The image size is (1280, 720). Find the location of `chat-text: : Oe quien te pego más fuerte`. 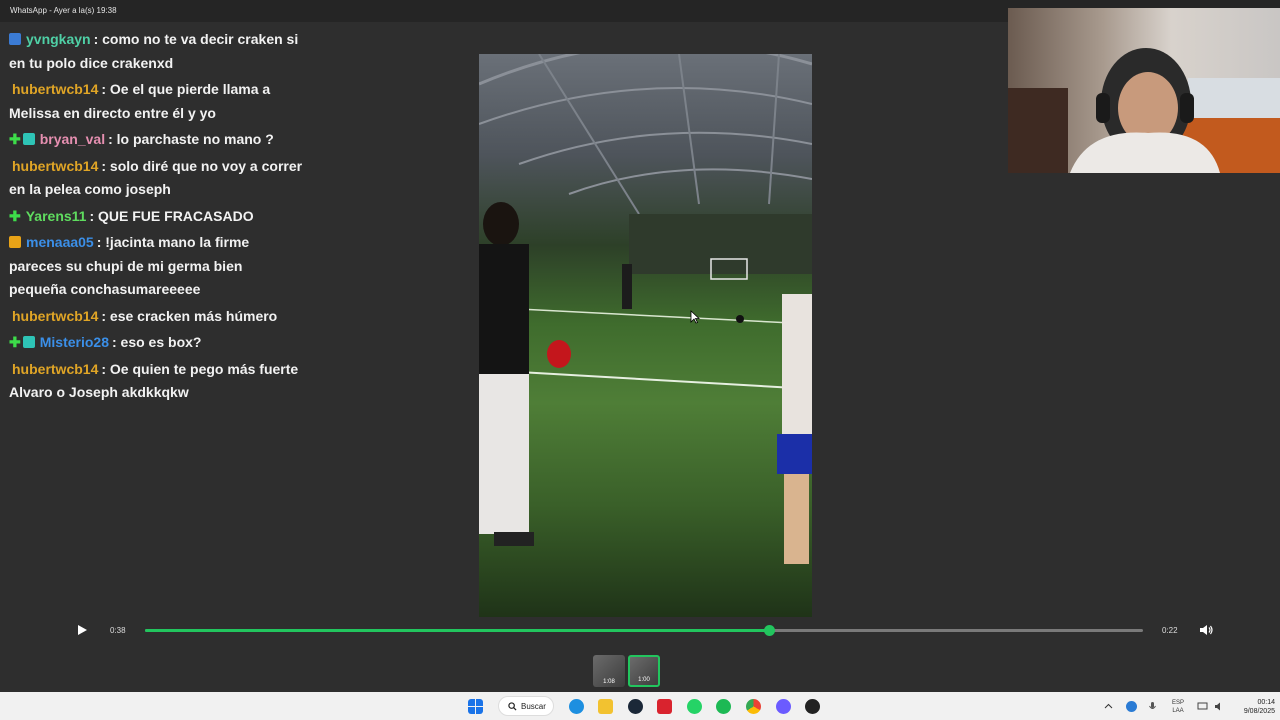

chat-text: : Oe quien te pego más fuerte is located at coordinates (200, 368).